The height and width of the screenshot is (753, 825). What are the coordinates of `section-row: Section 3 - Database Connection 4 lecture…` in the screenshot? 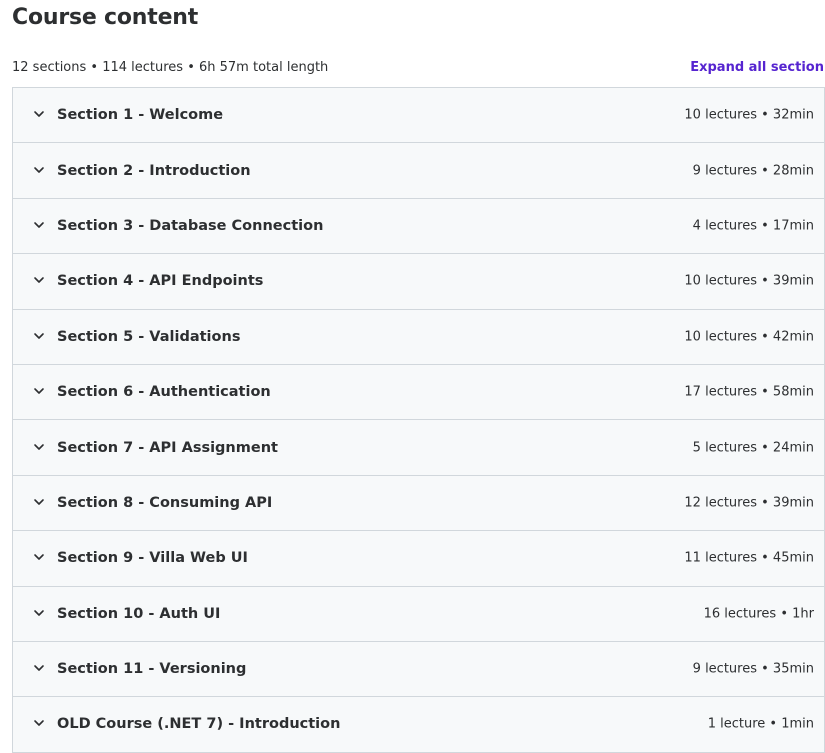 It's located at (418, 226).